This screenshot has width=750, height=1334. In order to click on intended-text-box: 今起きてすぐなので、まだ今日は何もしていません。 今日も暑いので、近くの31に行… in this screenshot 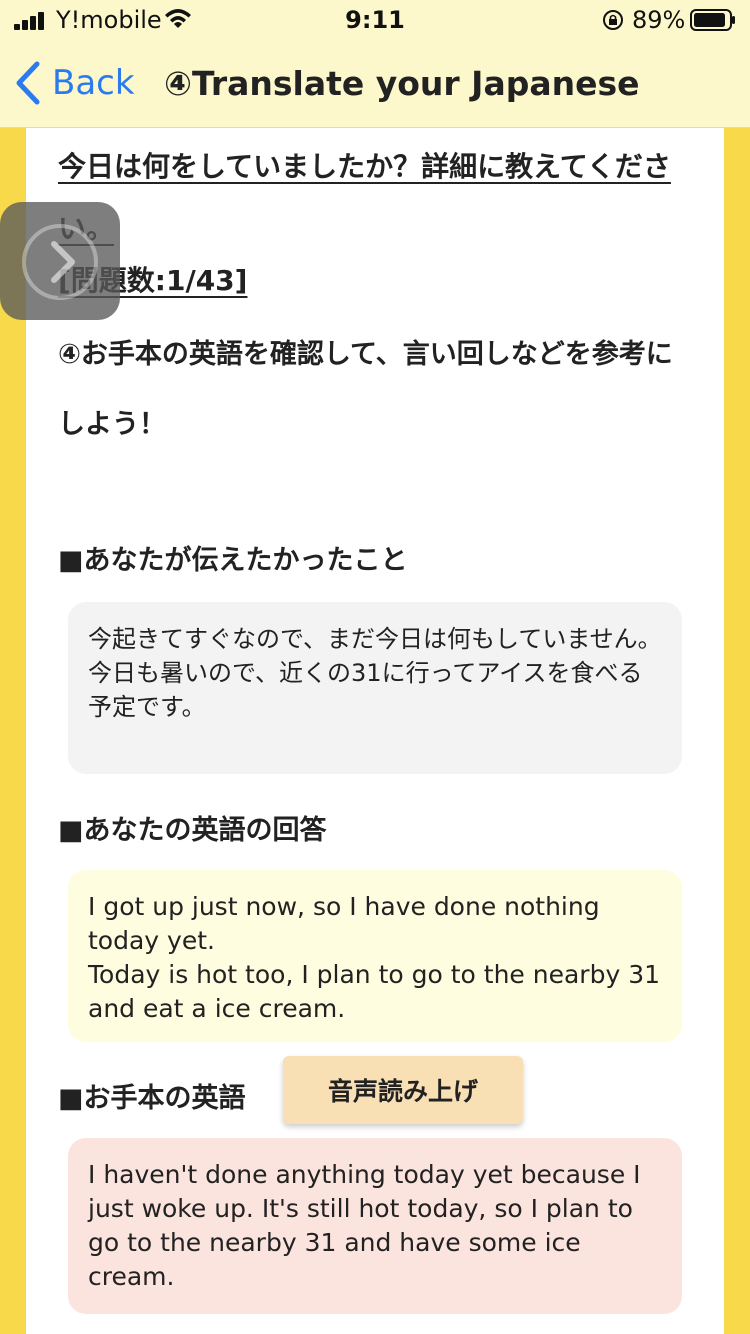, I will do `click(375, 688)`.